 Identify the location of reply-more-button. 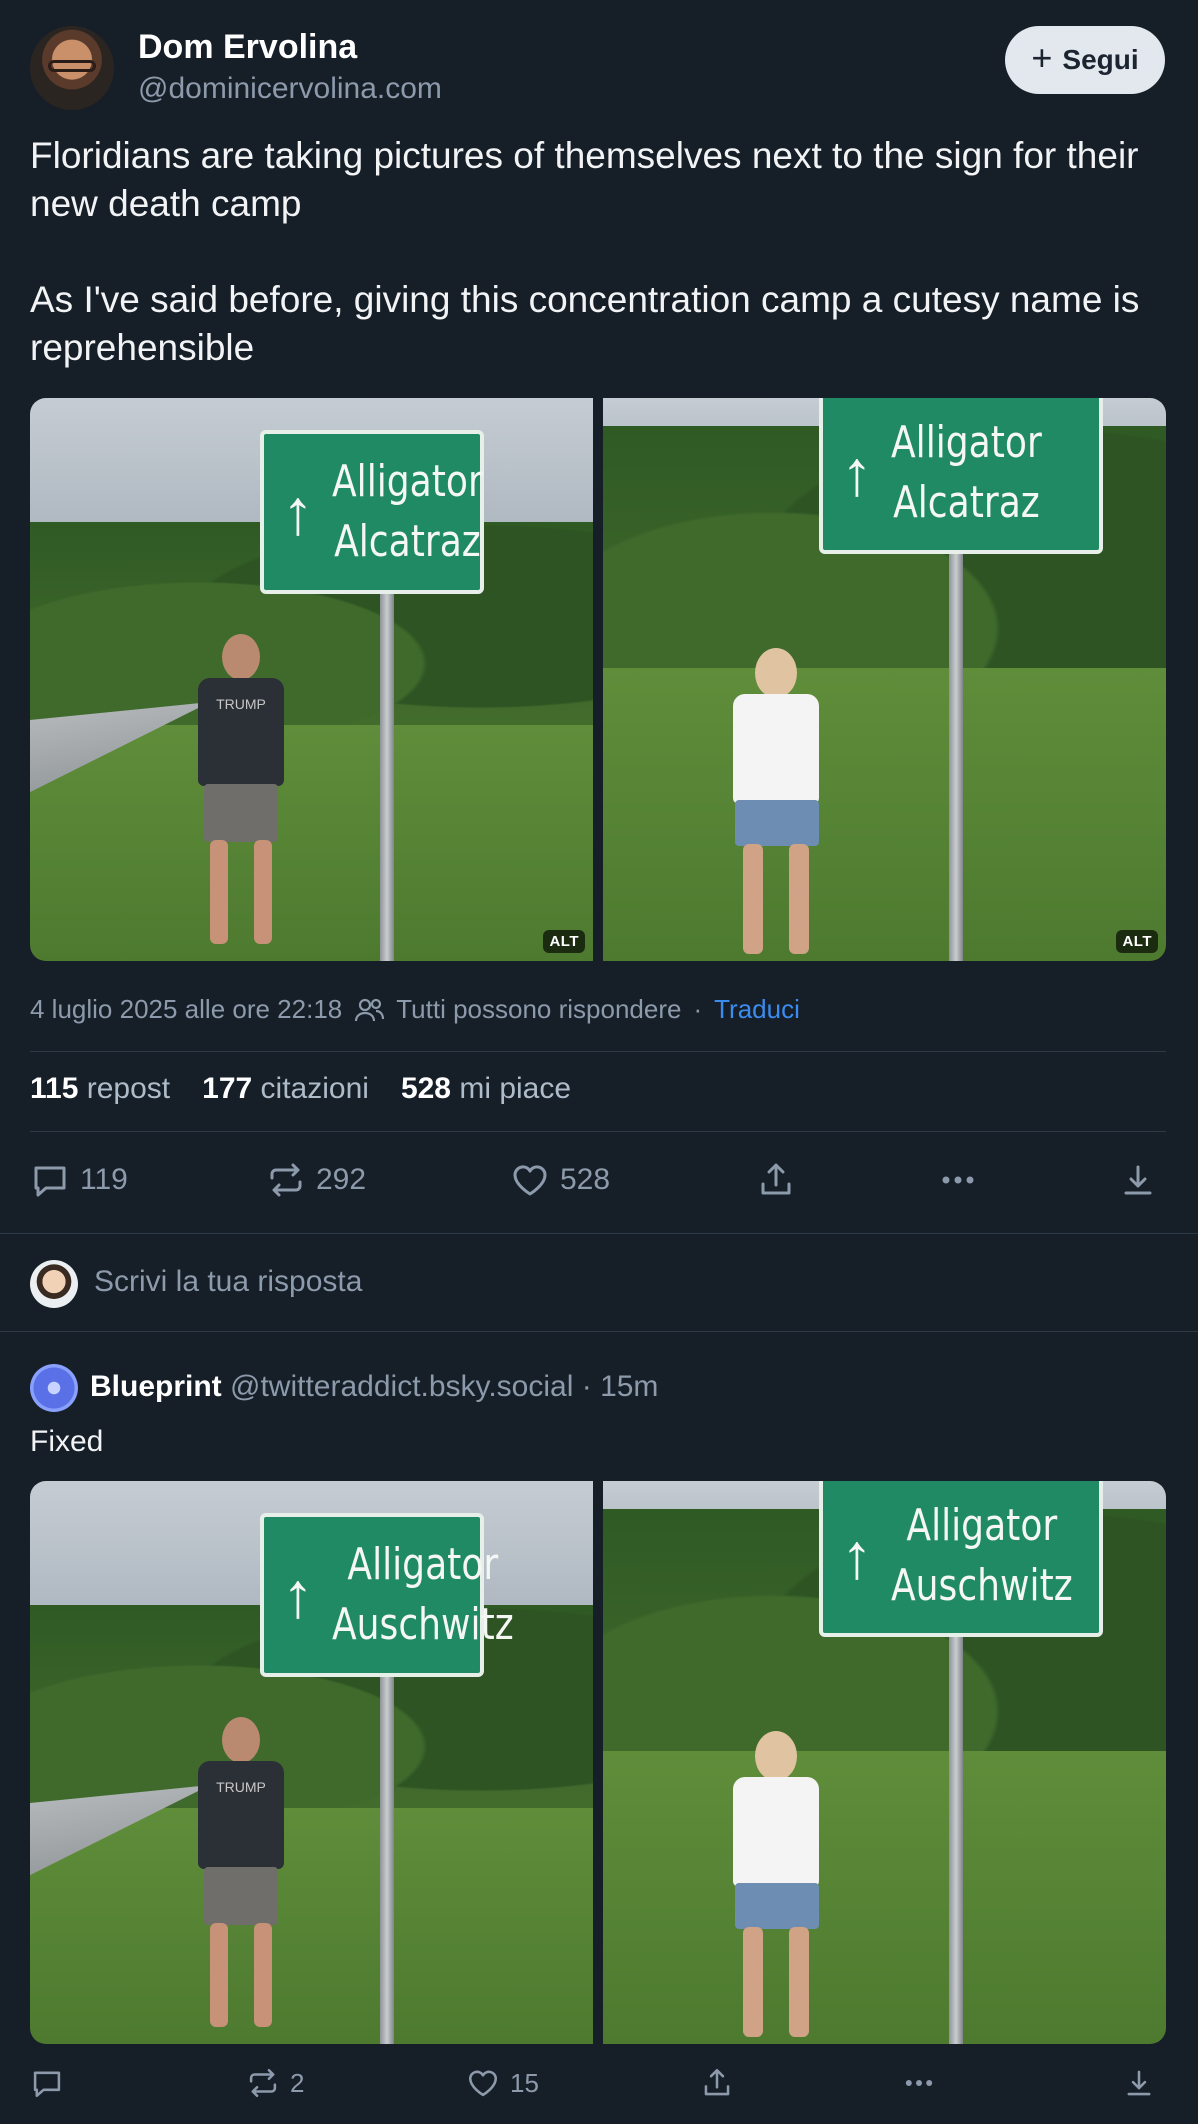
(919, 2083).